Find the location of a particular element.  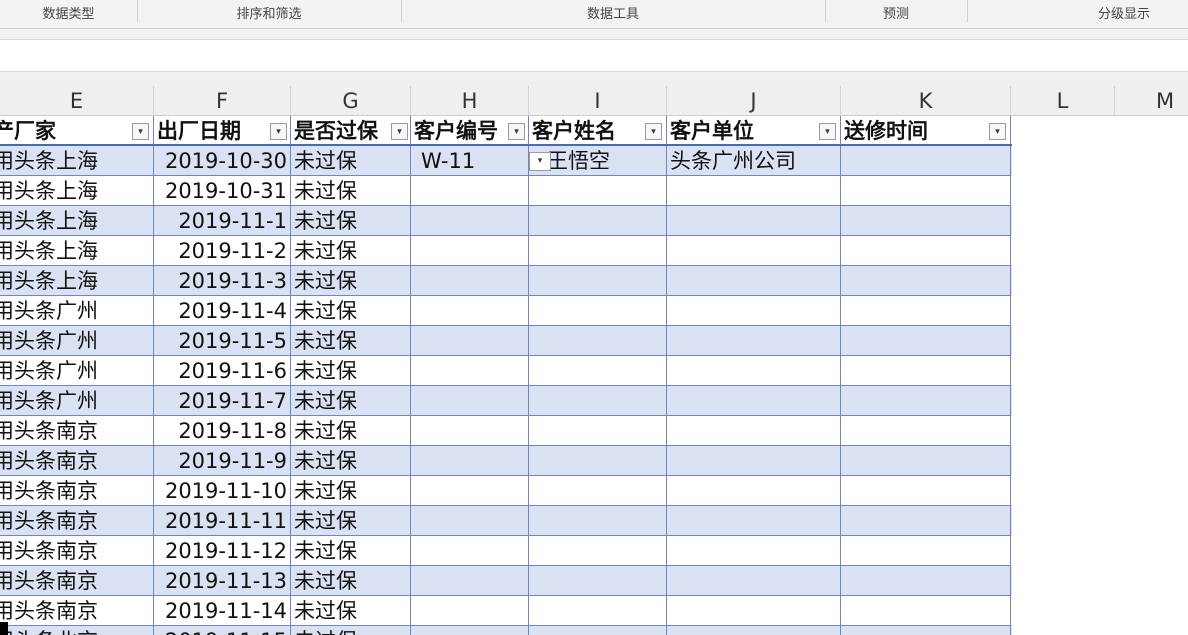

table-cell: 2019-11-9 is located at coordinates (222, 461).